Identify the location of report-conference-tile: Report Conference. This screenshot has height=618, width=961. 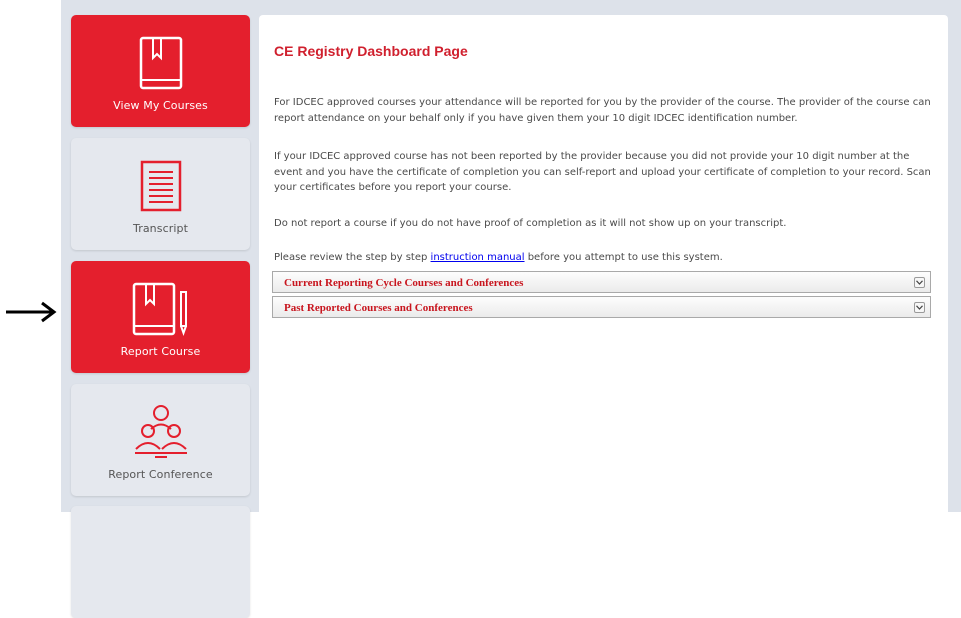
(160, 440).